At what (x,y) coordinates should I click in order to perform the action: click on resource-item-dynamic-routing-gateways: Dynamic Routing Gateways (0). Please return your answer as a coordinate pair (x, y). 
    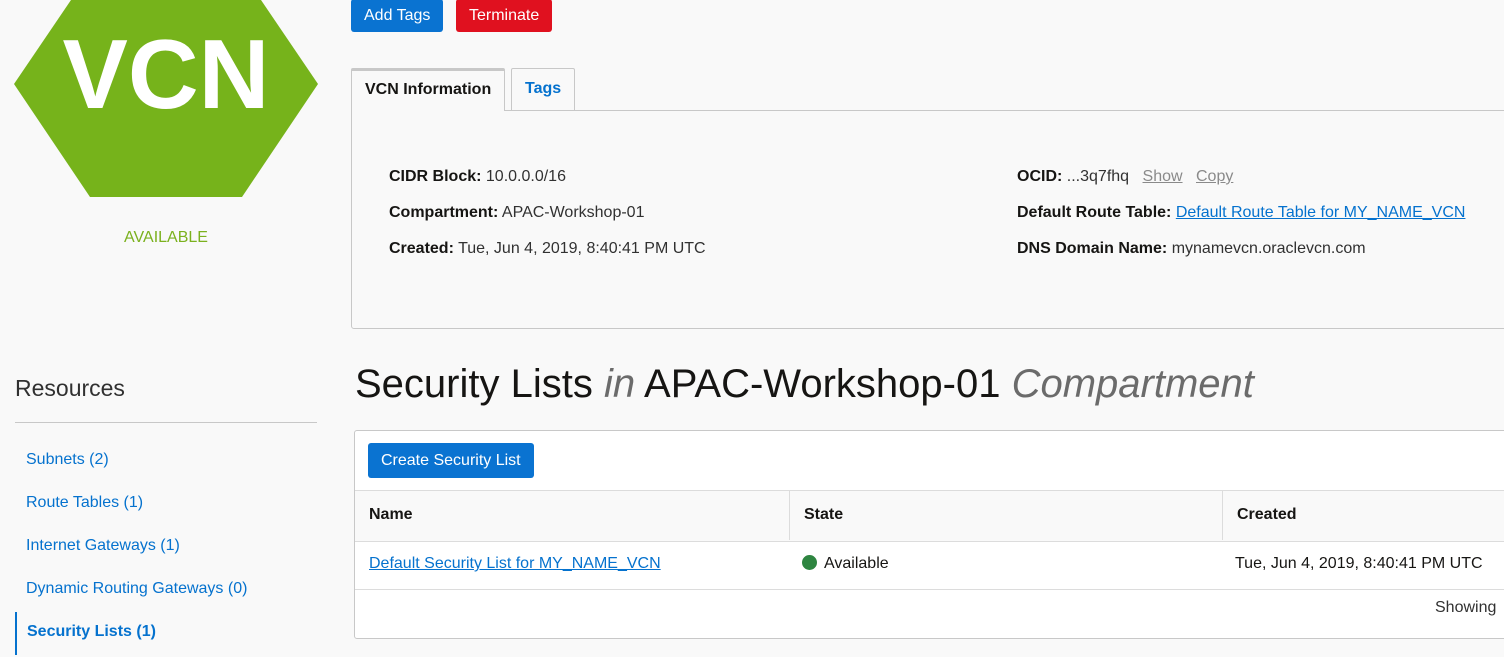
    Looking at the image, I should click on (166, 590).